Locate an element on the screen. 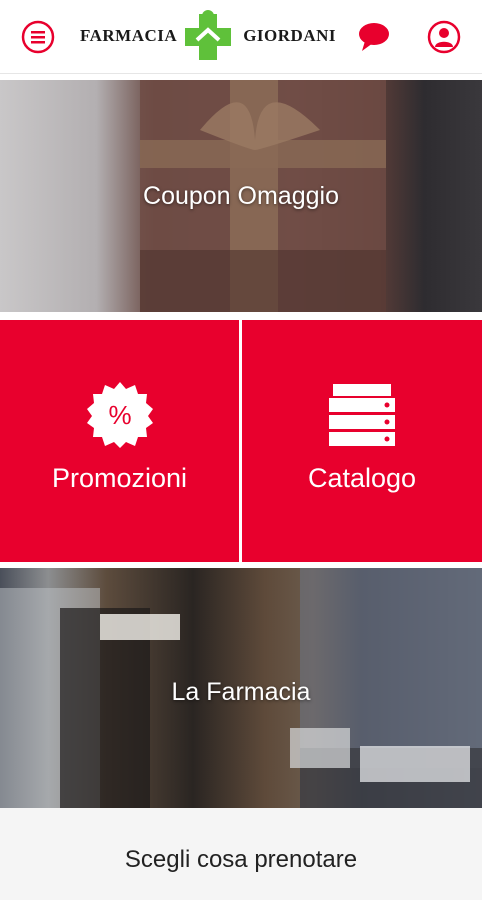 This screenshot has height=900, width=482. percent-badge-icon: % is located at coordinates (119, 415).